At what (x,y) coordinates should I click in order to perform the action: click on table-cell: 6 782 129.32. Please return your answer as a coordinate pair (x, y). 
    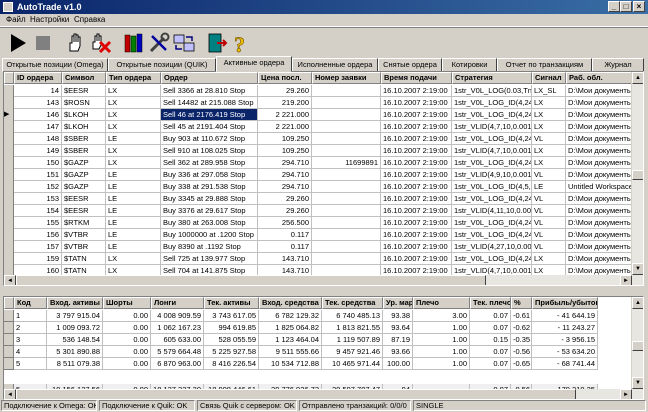
    Looking at the image, I should click on (290, 316).